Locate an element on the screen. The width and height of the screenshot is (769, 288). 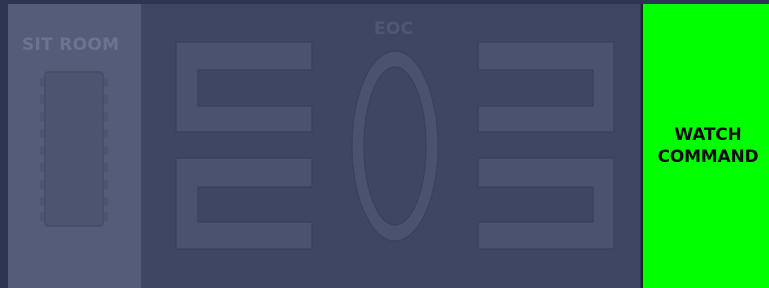
watch-command-label: WATCH COMMAND is located at coordinates (708, 146).